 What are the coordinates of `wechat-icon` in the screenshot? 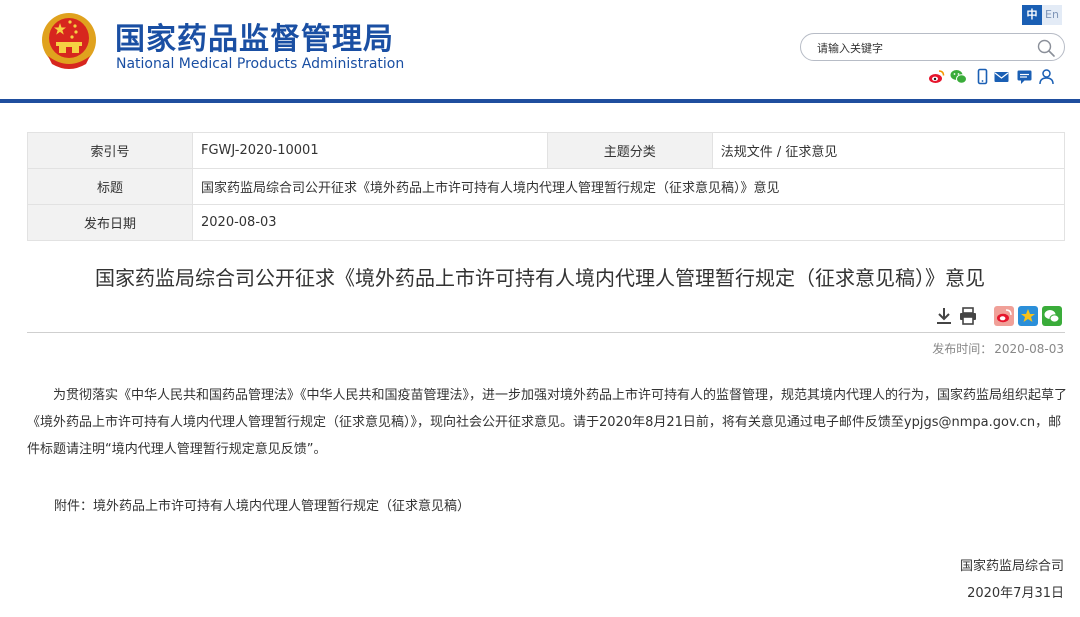 It's located at (958, 76).